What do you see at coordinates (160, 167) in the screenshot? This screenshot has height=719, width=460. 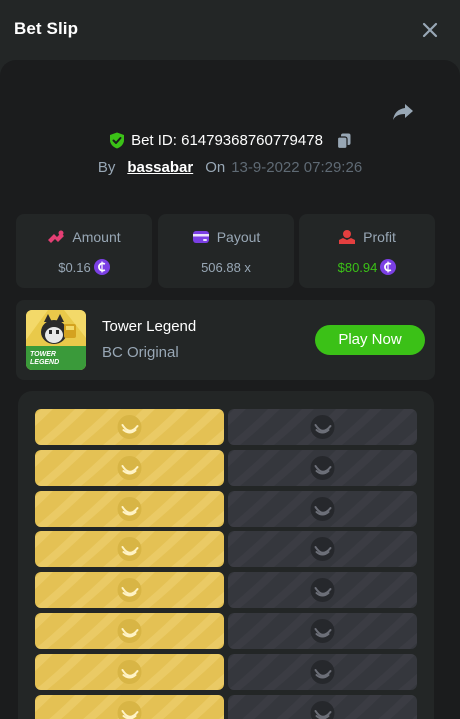 I see `username-link: bassabar` at bounding box center [160, 167].